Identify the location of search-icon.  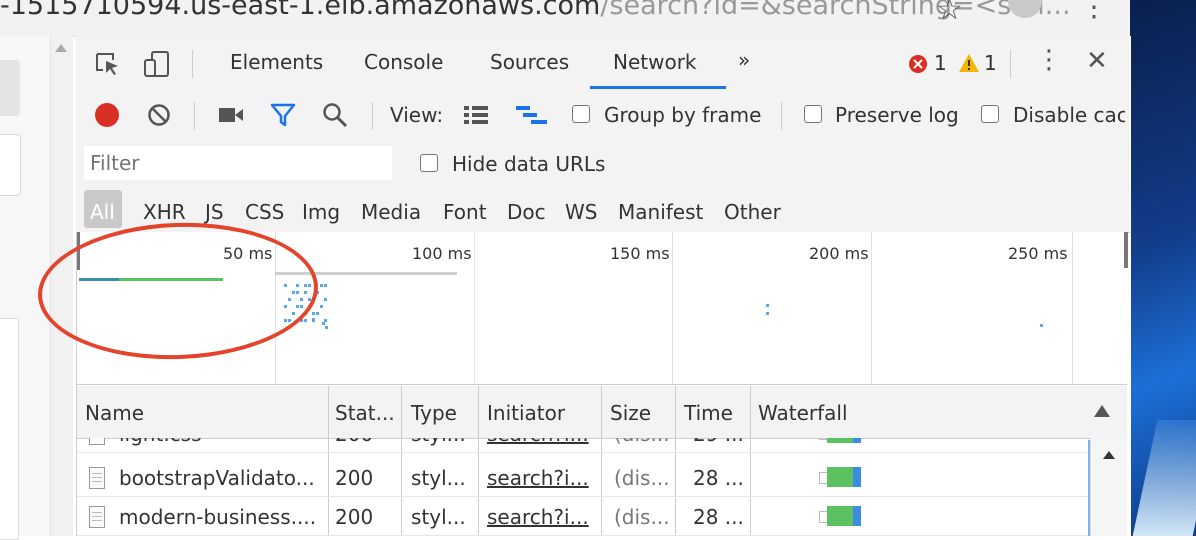
(335, 115).